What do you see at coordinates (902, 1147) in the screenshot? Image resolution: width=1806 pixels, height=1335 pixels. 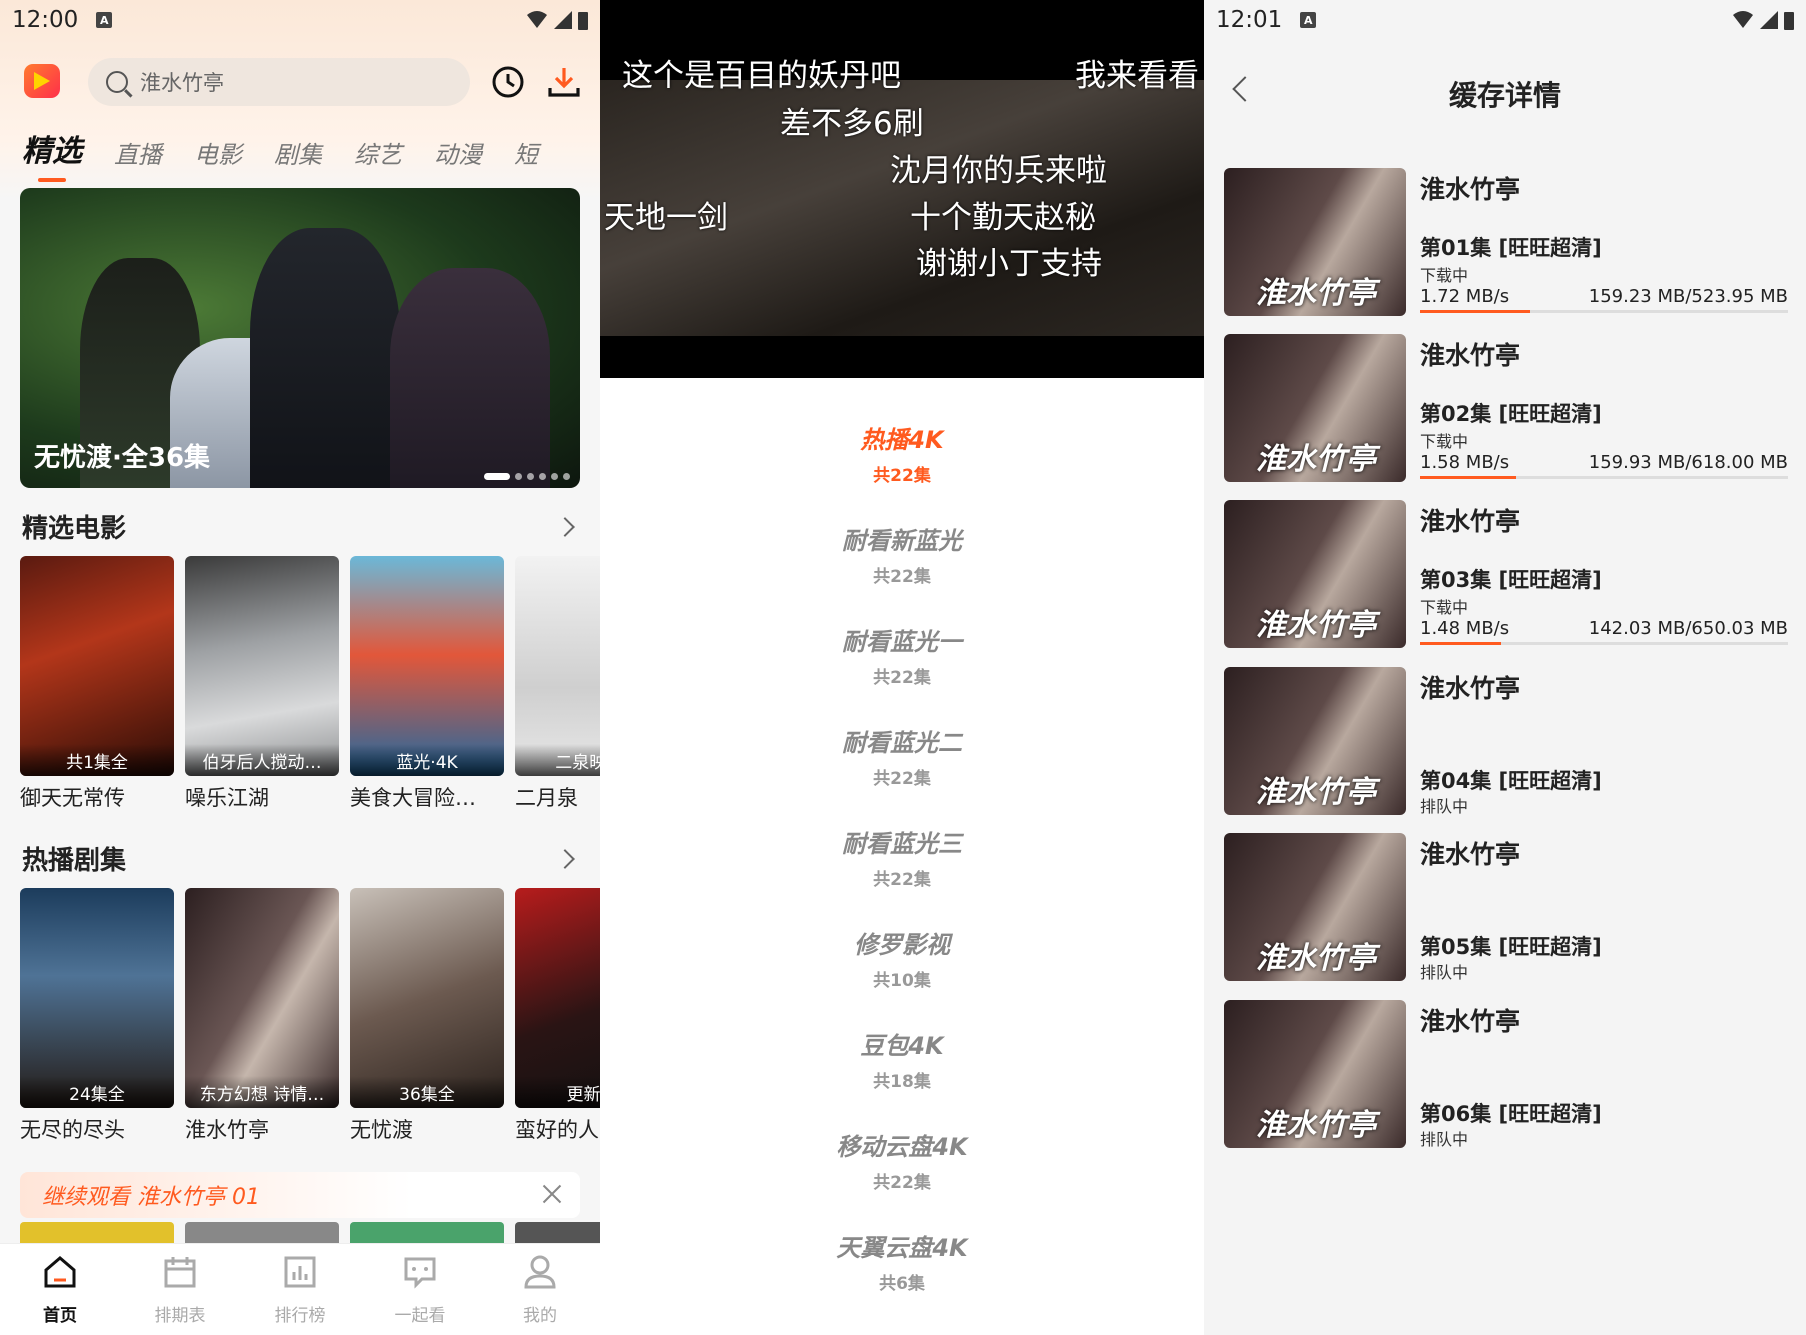 I see `source-name: 移动云盘4K` at bounding box center [902, 1147].